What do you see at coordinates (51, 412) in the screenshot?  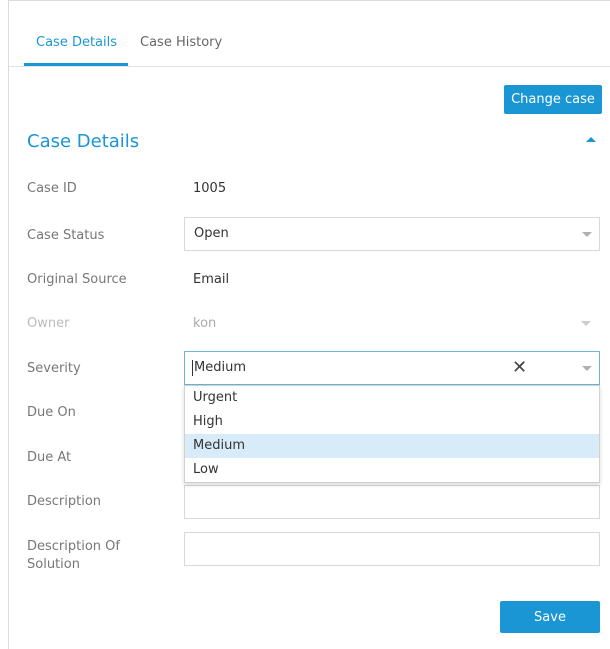 I see `due-on-label: Due On` at bounding box center [51, 412].